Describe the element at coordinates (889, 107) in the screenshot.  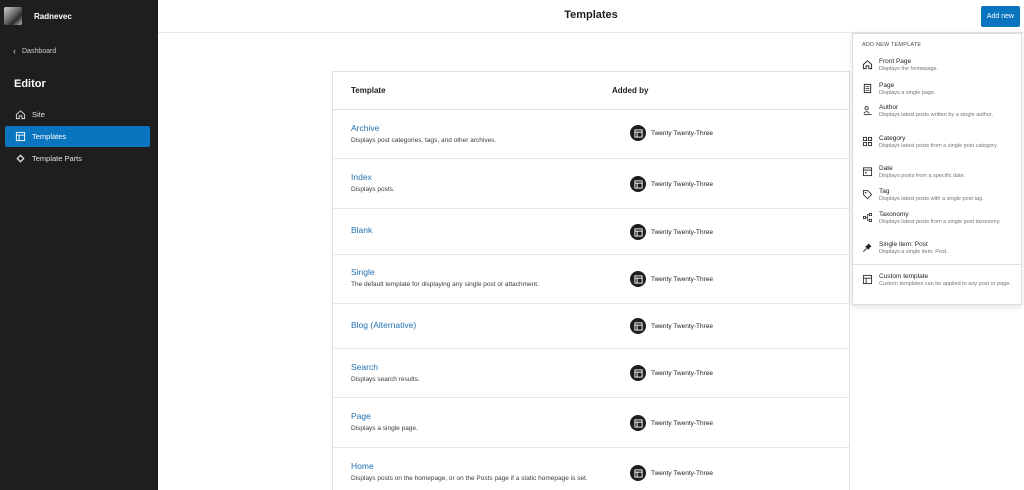
I see `menu-item-label: Author` at that location.